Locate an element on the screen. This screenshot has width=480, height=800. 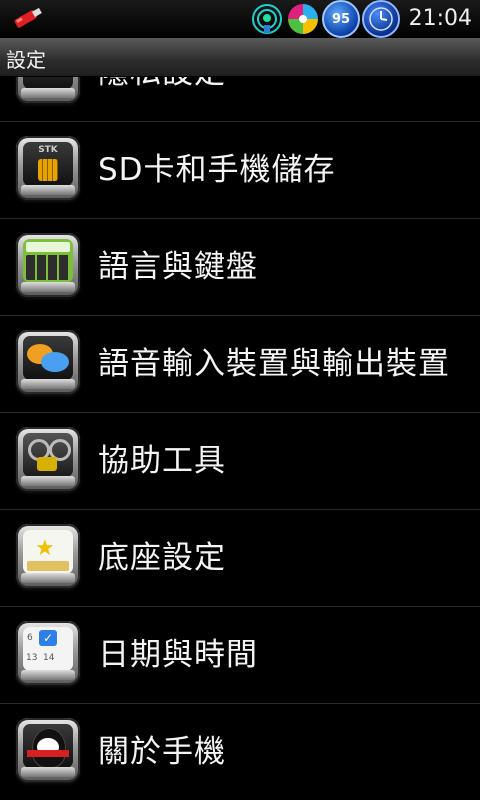
dock-icon: ★ is located at coordinates (48, 556).